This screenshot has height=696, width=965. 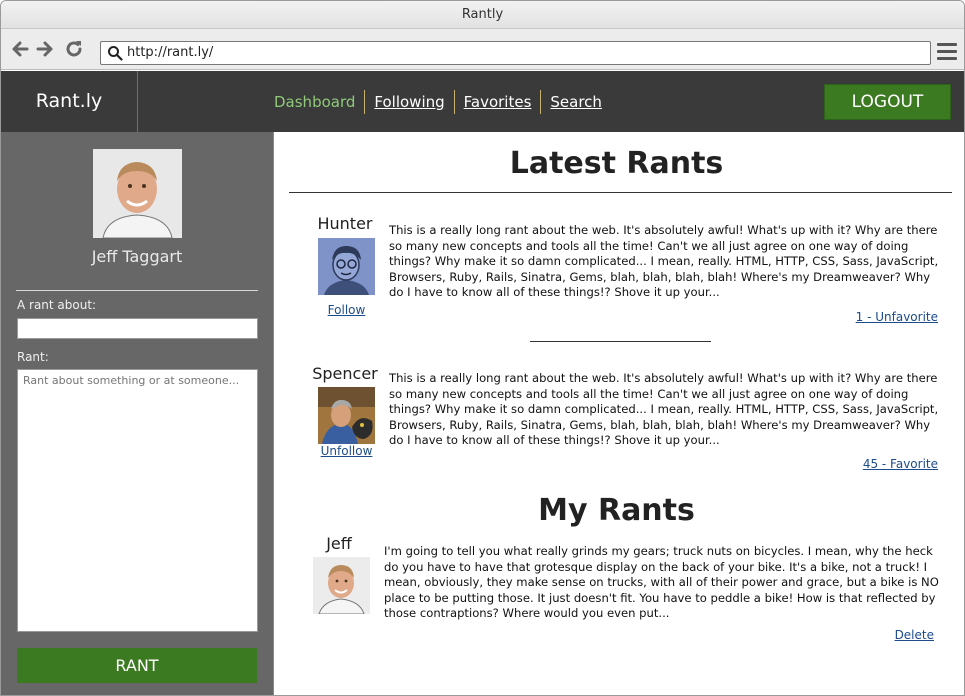 I want to click on browser-toolbar, so click(x=482, y=49).